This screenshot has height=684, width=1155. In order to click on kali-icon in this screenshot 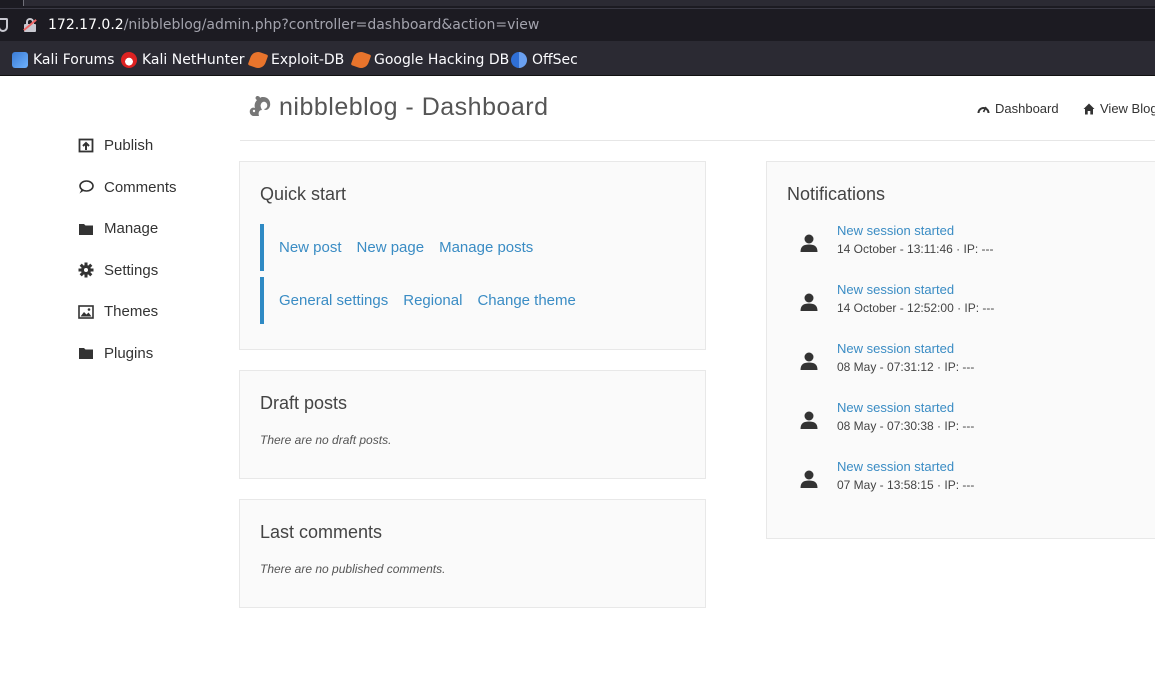, I will do `click(20, 60)`.